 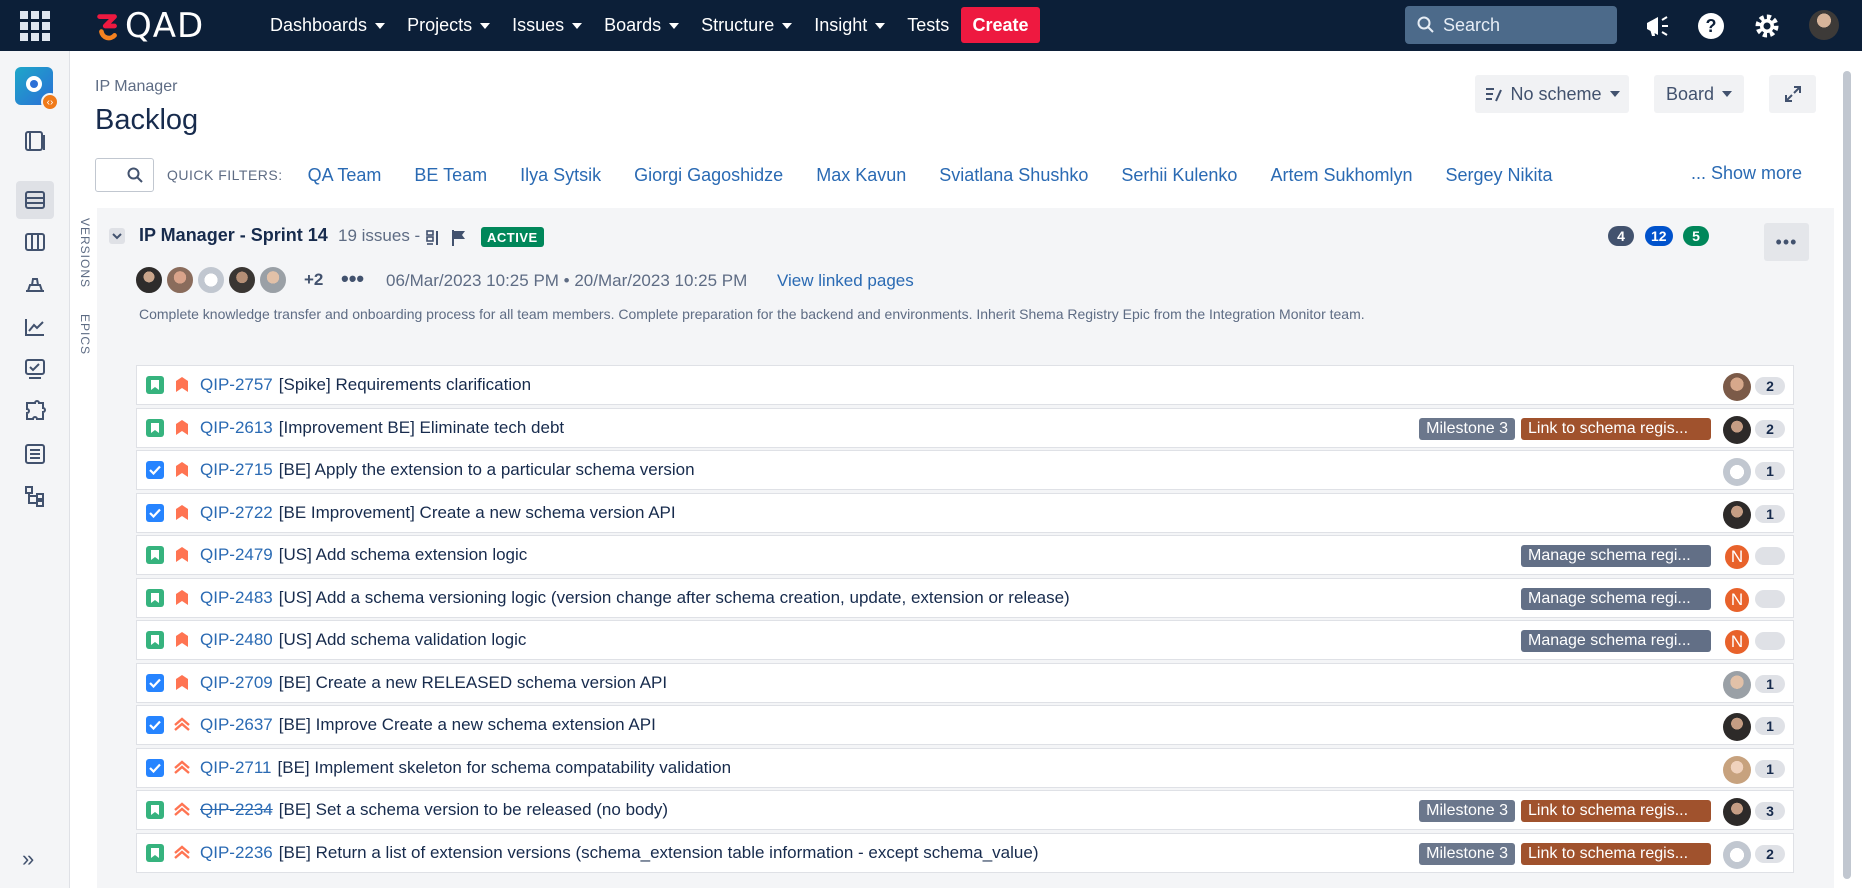 What do you see at coordinates (35, 496) in the screenshot?
I see `structure-icon` at bounding box center [35, 496].